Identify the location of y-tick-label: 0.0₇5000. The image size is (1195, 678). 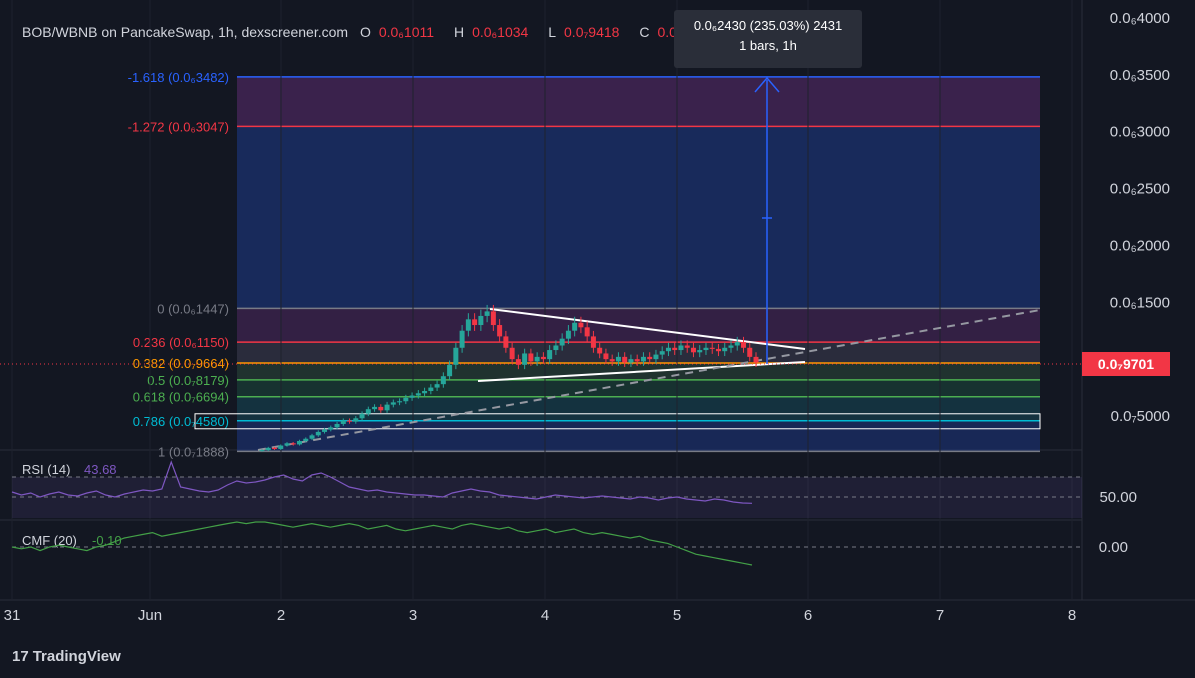
(1140, 416).